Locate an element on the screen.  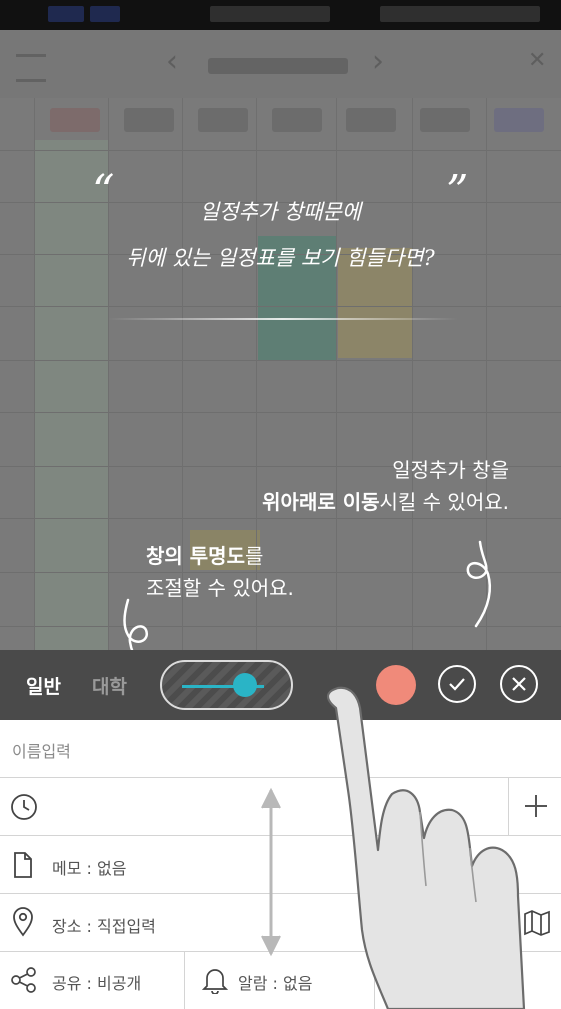
opacity-slider-knob is located at coordinates (245, 685).